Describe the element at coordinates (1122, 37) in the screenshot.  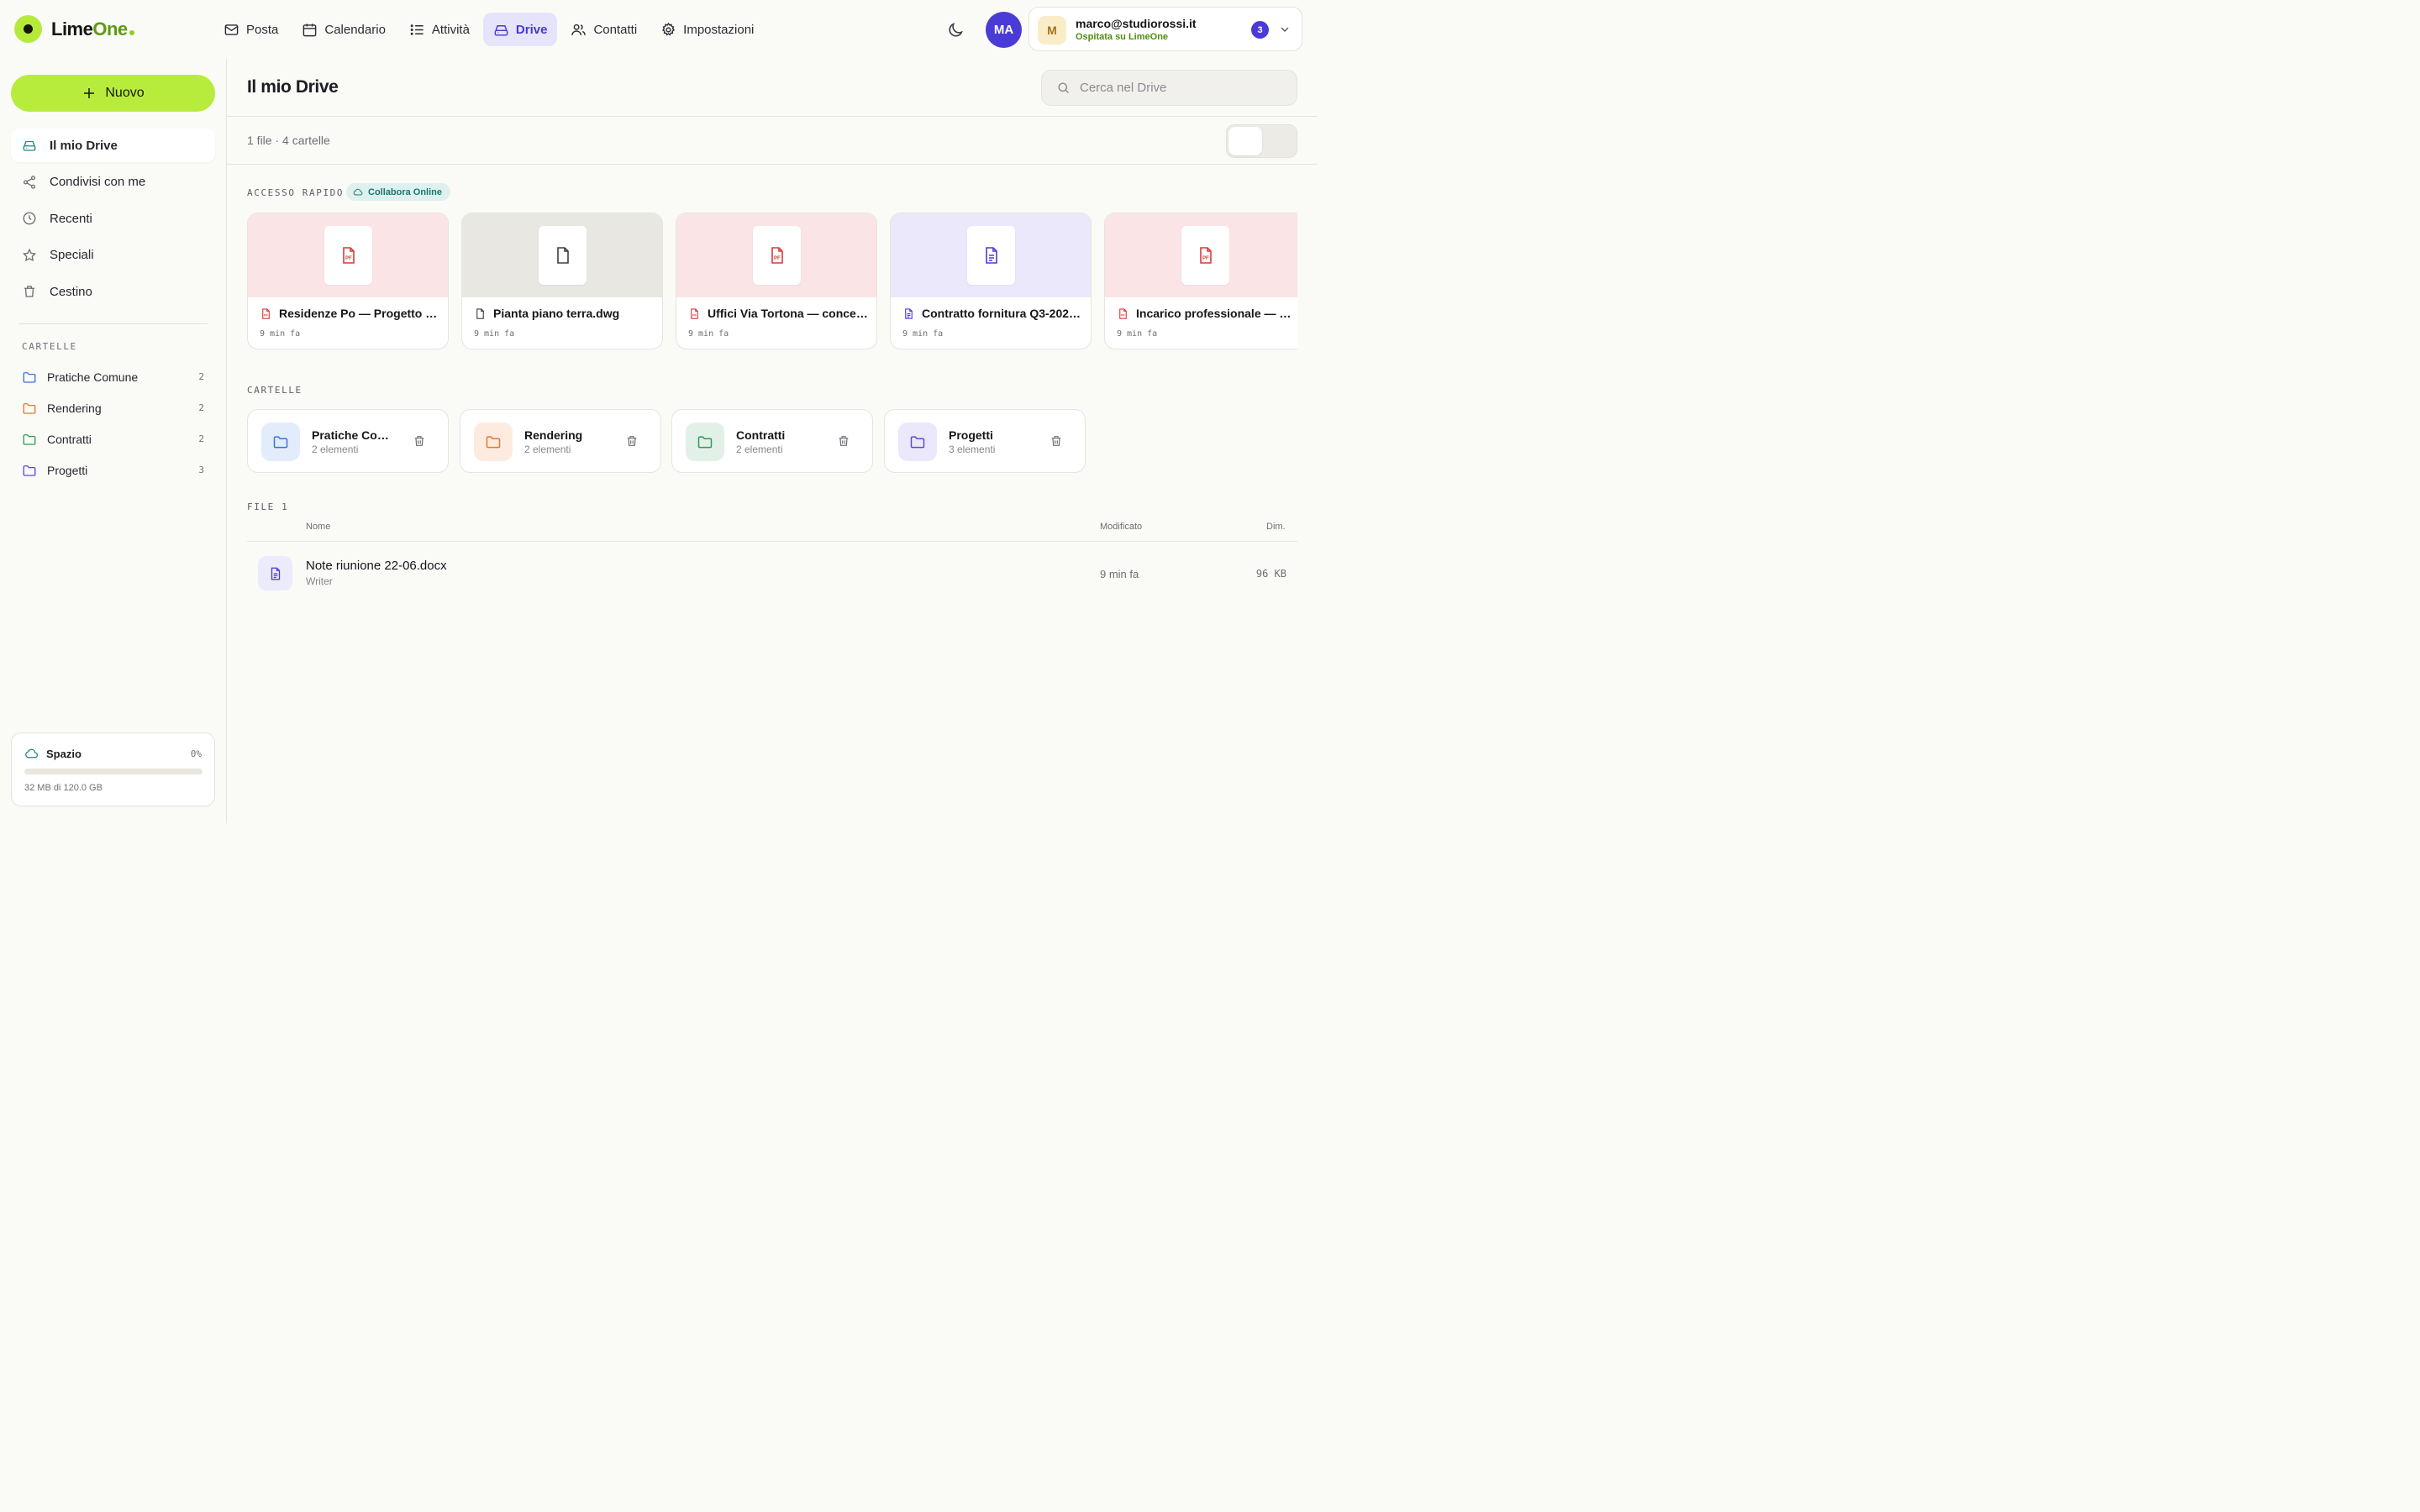
I see `account-host: Ospitata su LimeOne` at that location.